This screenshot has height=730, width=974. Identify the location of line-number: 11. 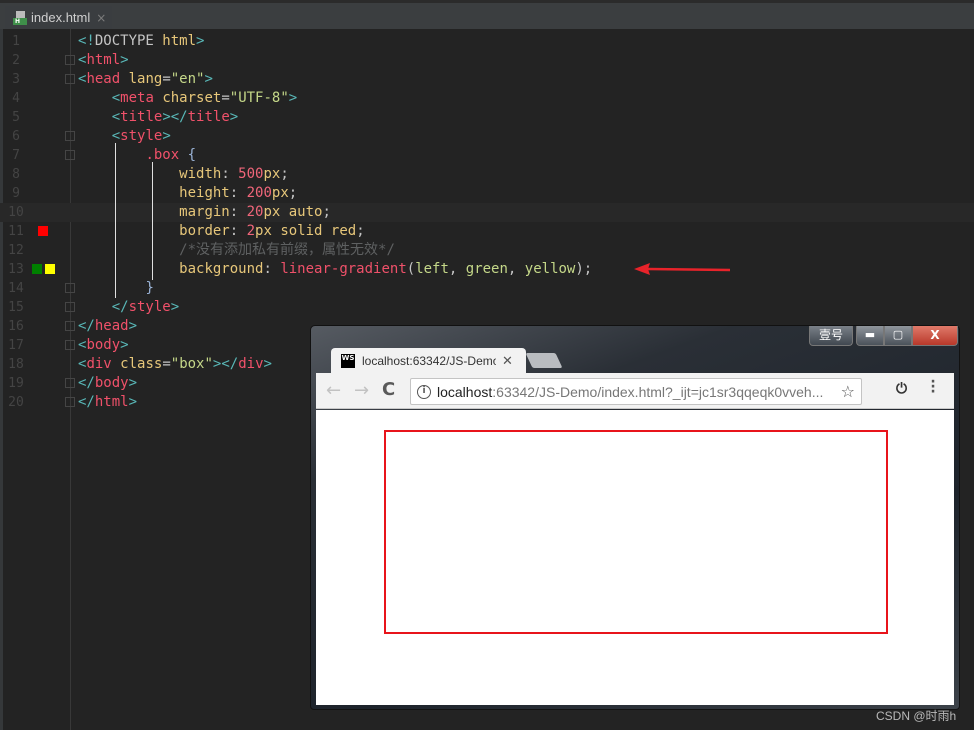
(16, 231).